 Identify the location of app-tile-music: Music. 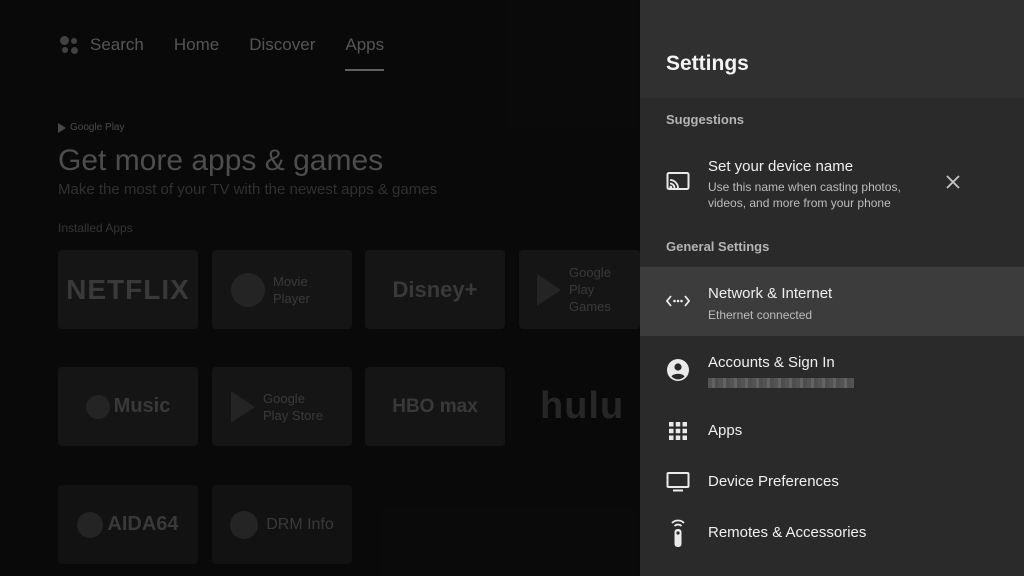
(128, 406).